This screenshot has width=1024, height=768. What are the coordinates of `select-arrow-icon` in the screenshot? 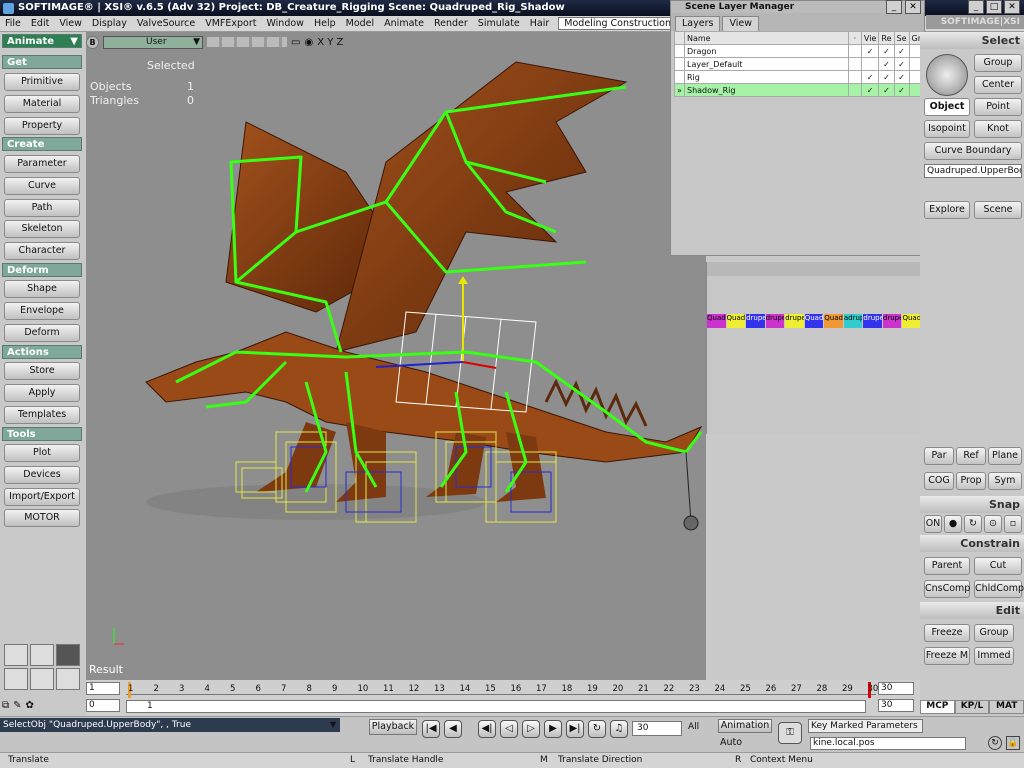 It's located at (947, 75).